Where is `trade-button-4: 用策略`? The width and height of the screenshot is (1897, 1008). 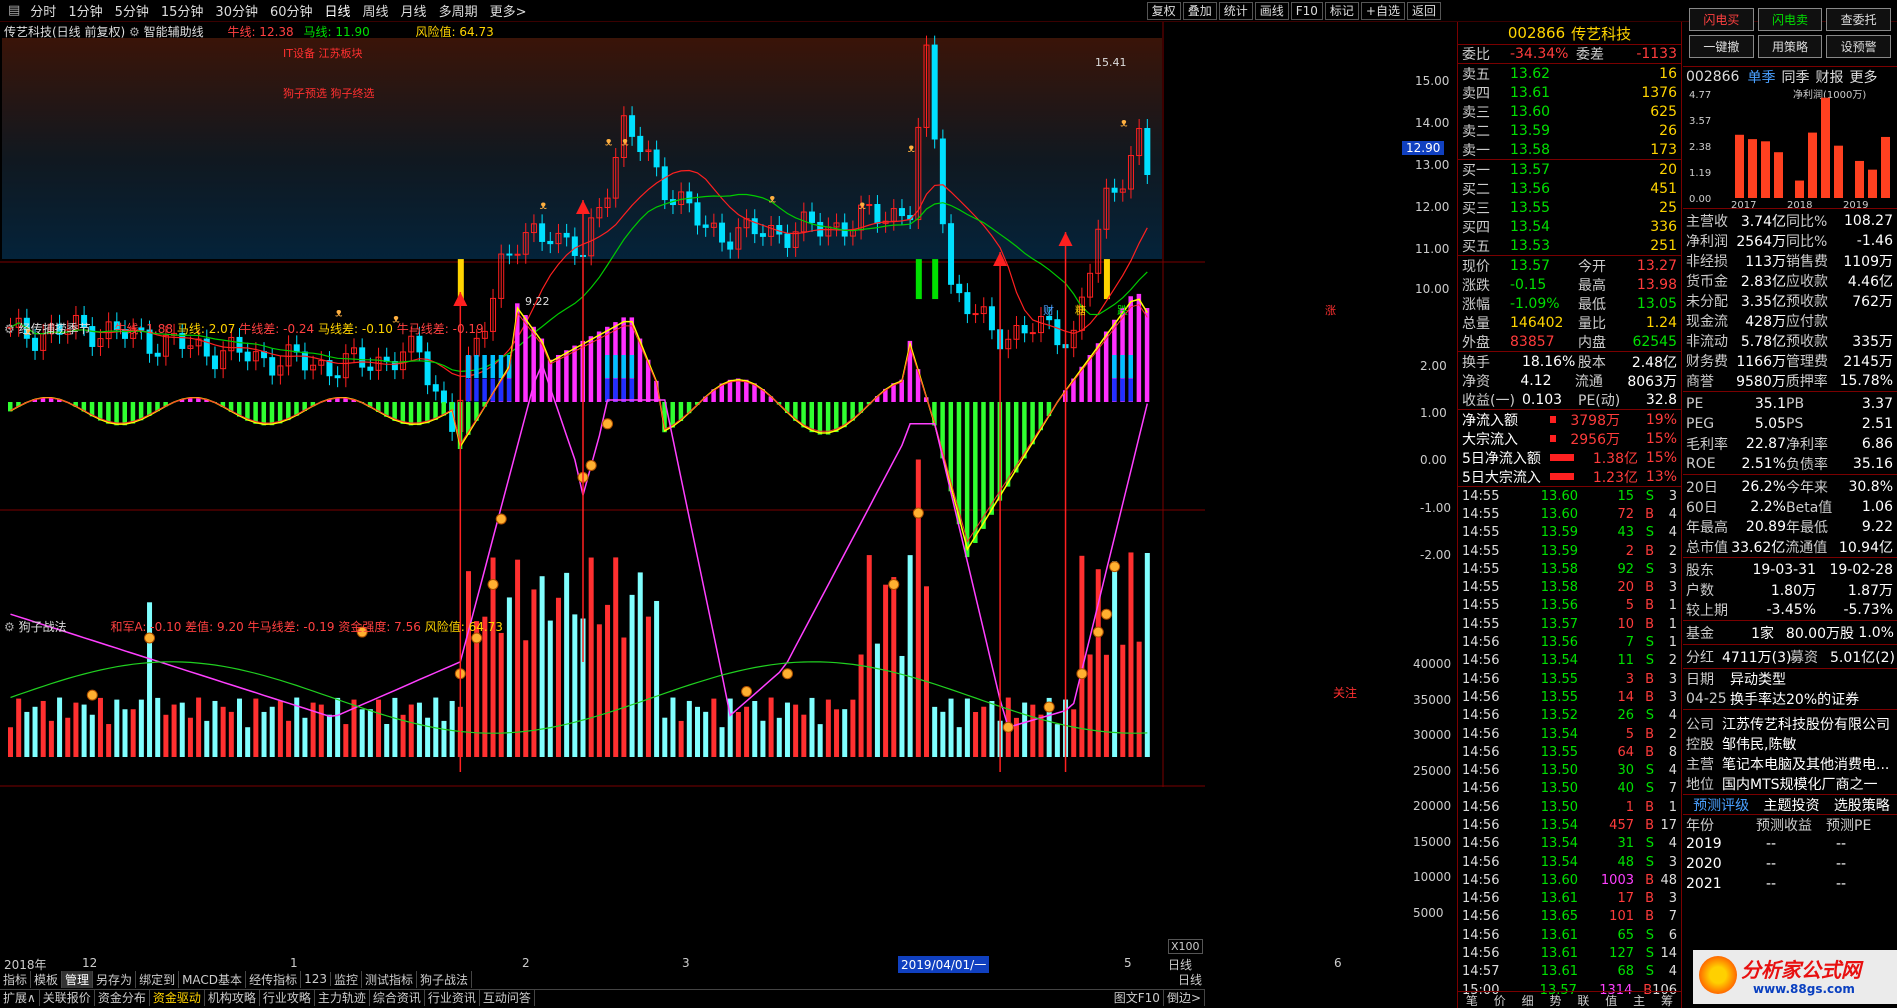 trade-button-4: 用策略 is located at coordinates (1790, 46).